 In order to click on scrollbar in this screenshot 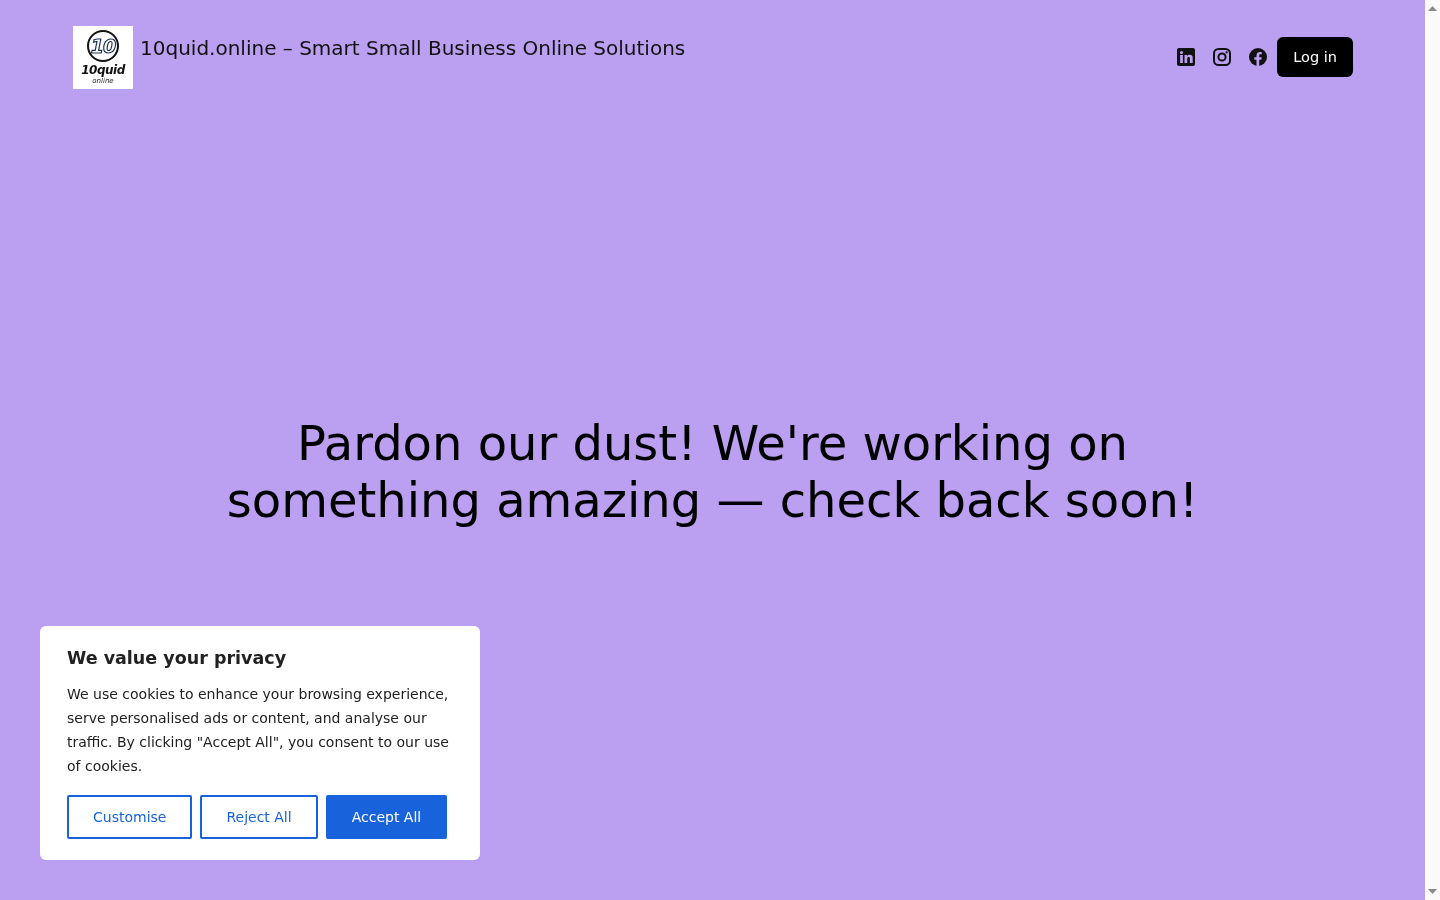, I will do `click(1432, 450)`.